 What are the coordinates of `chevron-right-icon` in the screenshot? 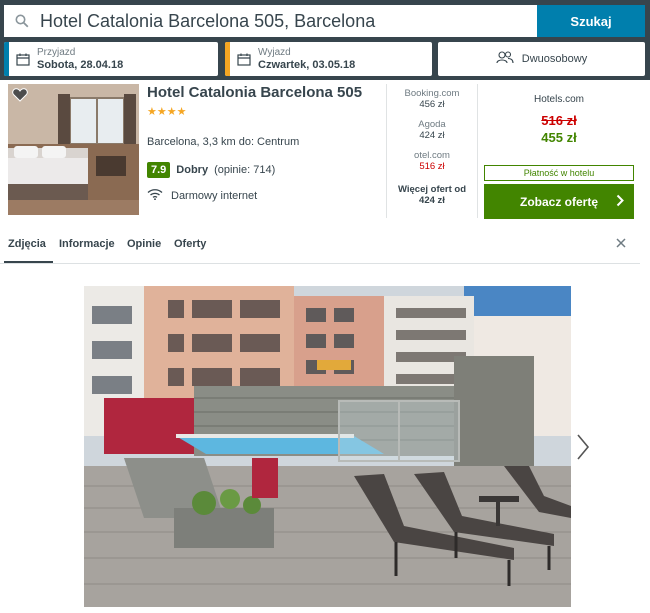 It's located at (620, 202).